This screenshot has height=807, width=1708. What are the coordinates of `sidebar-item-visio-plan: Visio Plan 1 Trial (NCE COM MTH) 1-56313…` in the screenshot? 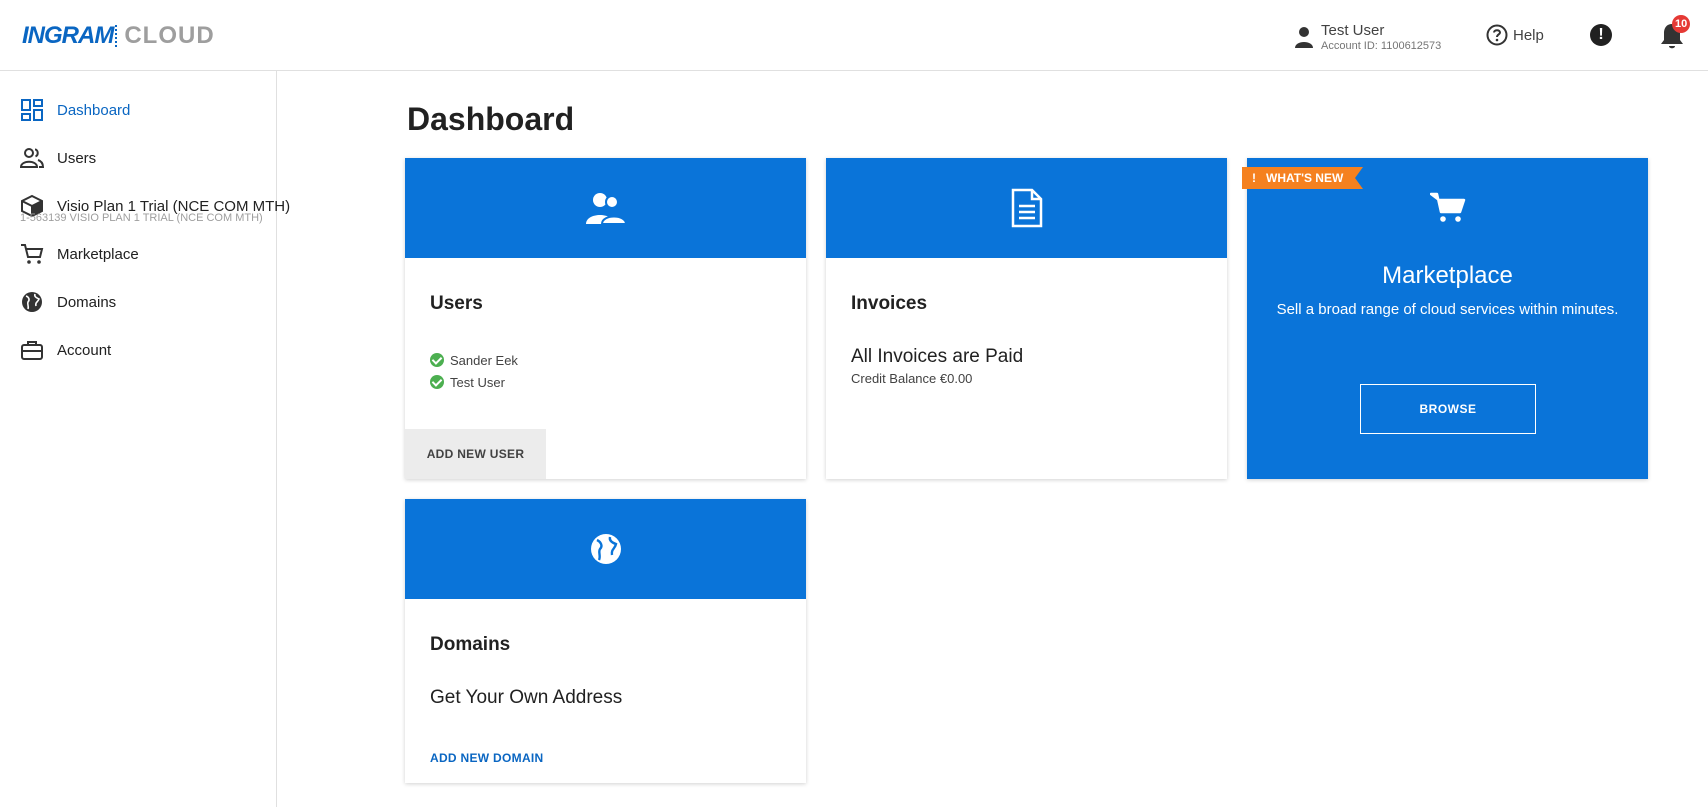 It's located at (145, 206).